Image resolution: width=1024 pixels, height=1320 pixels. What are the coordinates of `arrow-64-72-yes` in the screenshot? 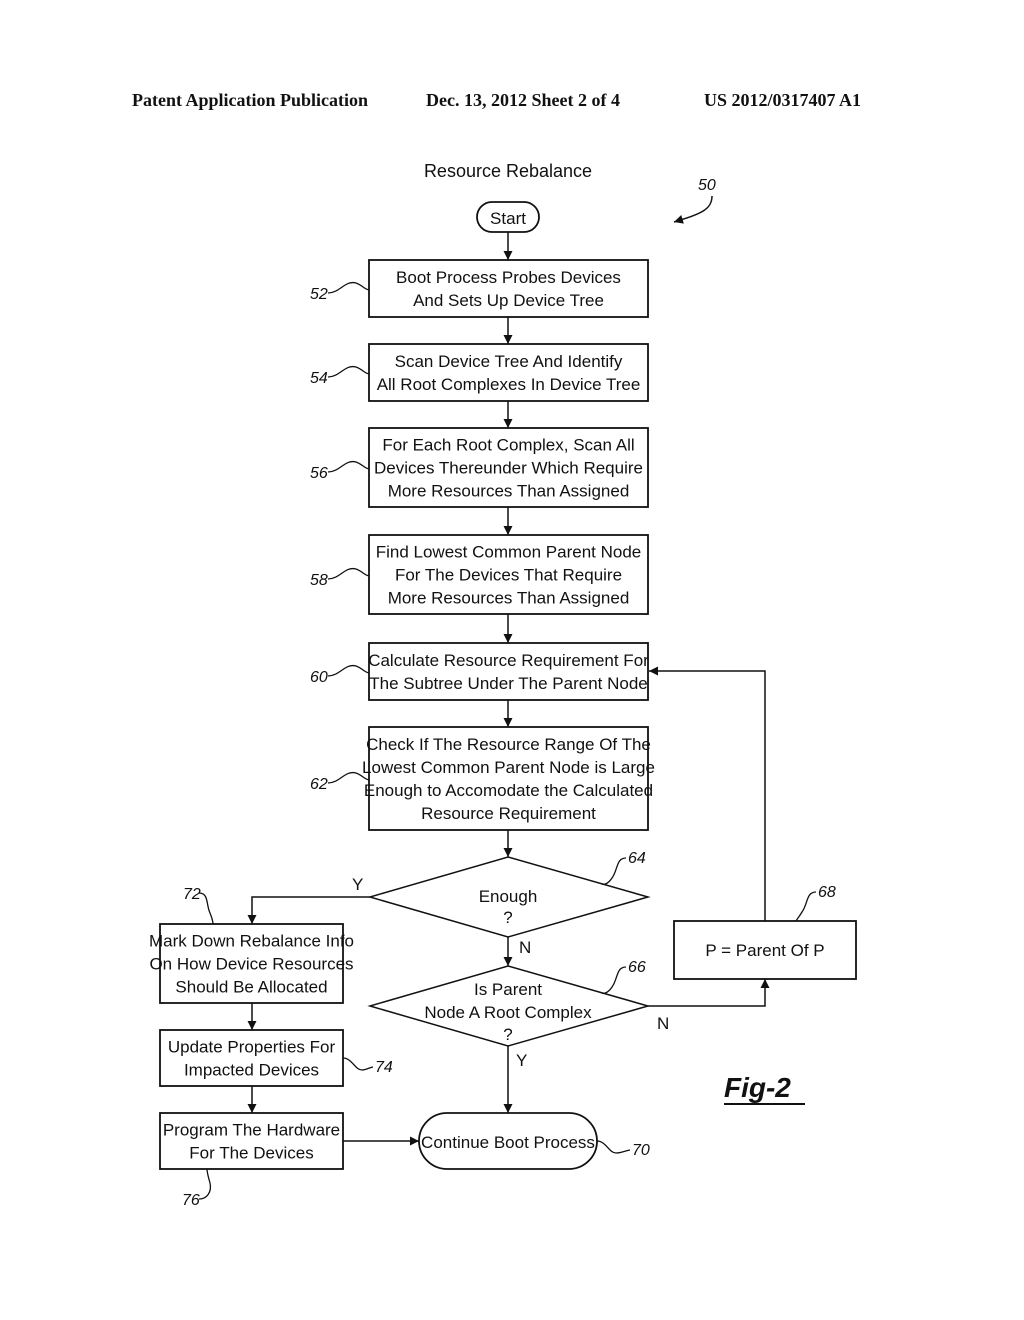 It's located at (308, 910).